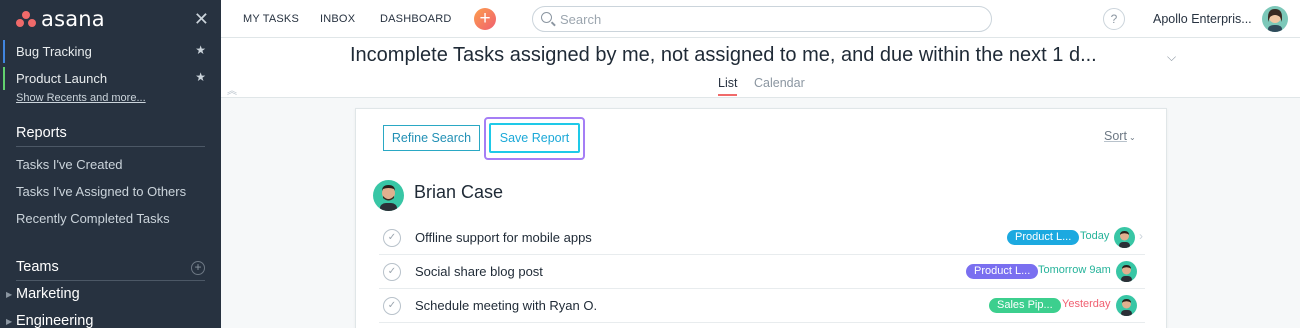 This screenshot has width=1300, height=328. What do you see at coordinates (1275, 19) in the screenshot?
I see `user-avatar` at bounding box center [1275, 19].